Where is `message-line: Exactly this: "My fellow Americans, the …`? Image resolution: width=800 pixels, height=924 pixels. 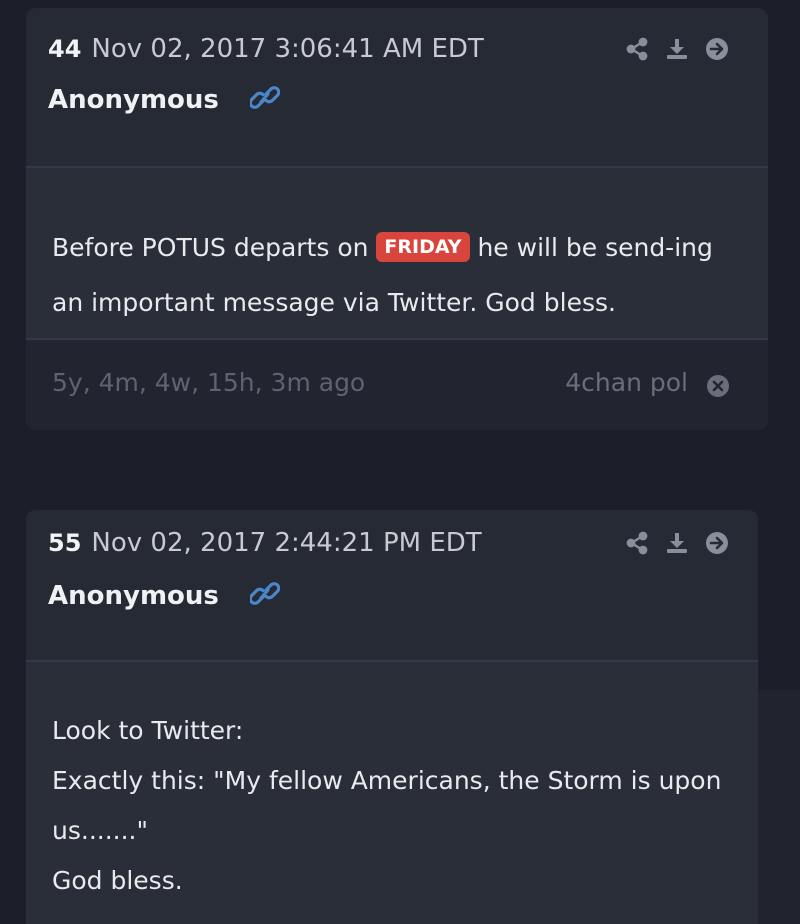
message-line: Exactly this: "My fellow Americans, the … is located at coordinates (387, 805).